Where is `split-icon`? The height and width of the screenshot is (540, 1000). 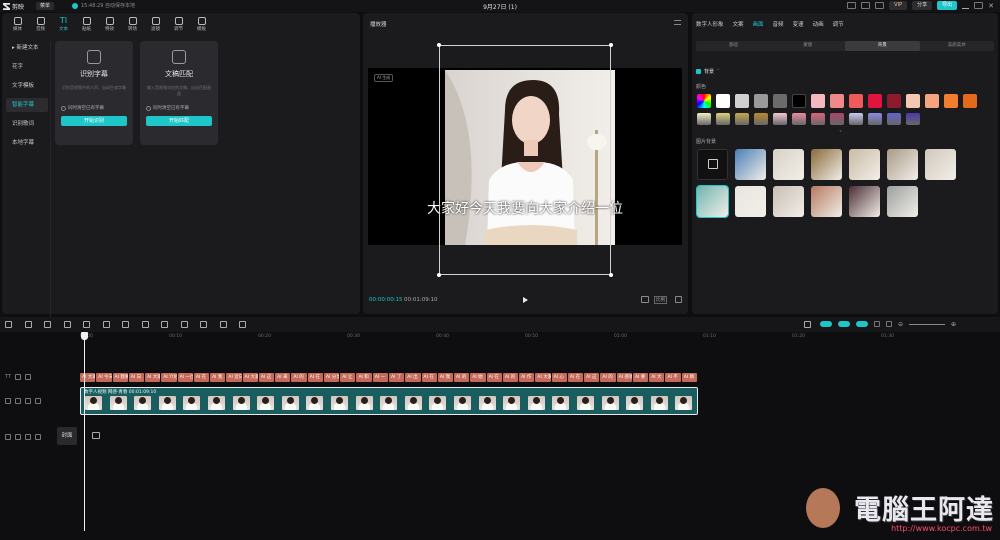
split-icon is located at coordinates (877, 324).